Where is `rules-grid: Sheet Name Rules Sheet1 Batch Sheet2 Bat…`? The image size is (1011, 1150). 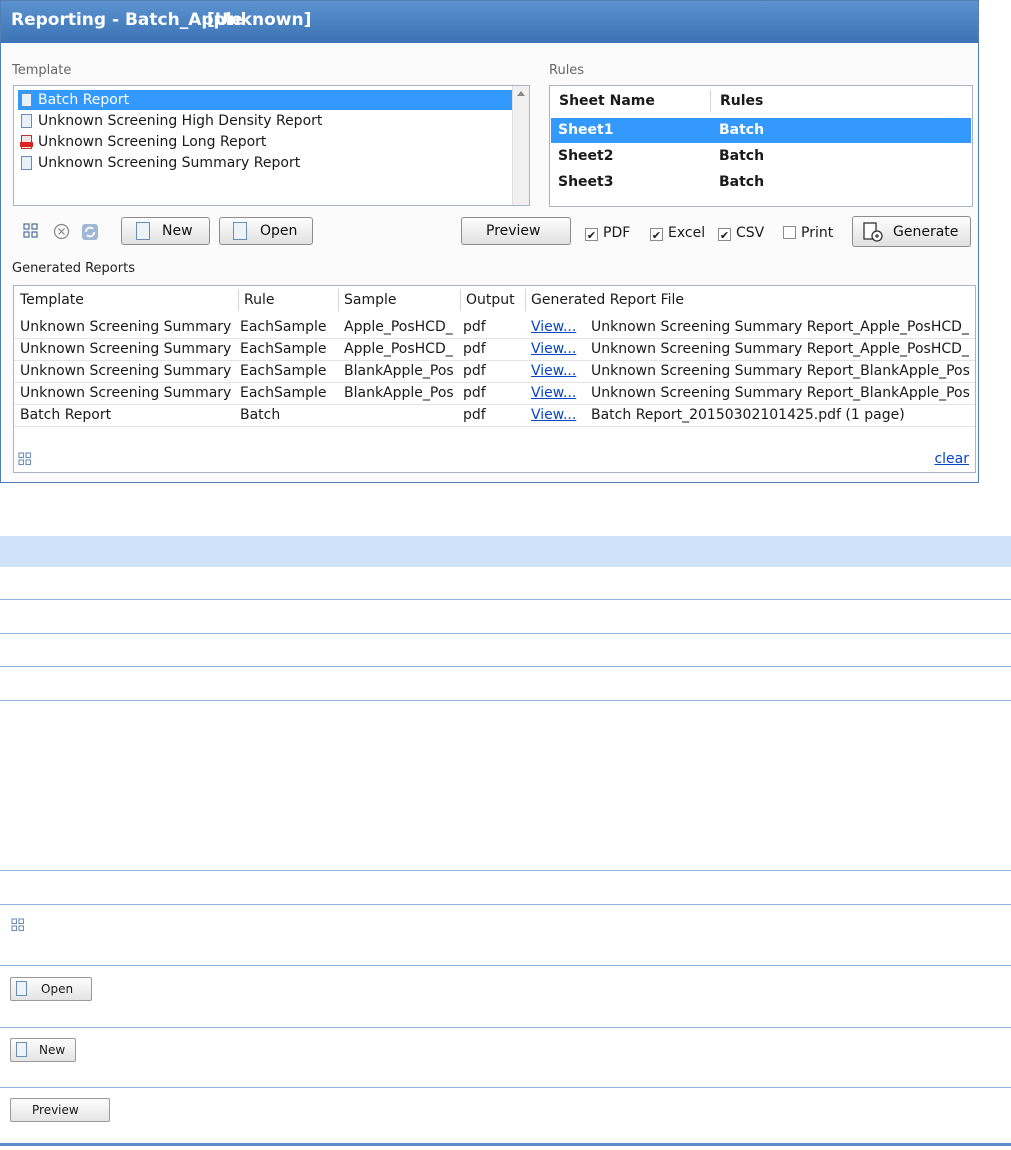 rules-grid: Sheet Name Rules Sheet1 Batch Sheet2 Bat… is located at coordinates (761, 146).